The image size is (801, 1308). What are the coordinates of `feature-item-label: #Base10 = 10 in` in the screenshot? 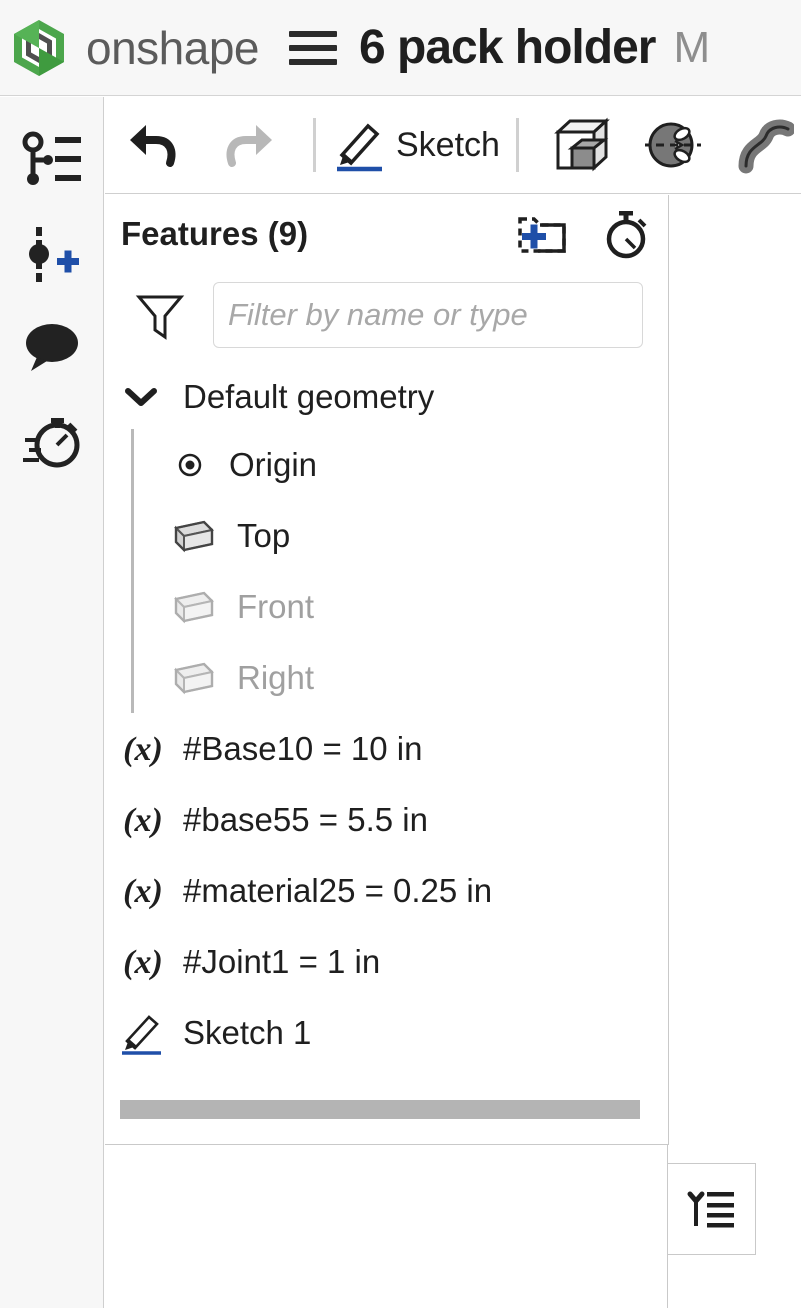 It's located at (303, 748).